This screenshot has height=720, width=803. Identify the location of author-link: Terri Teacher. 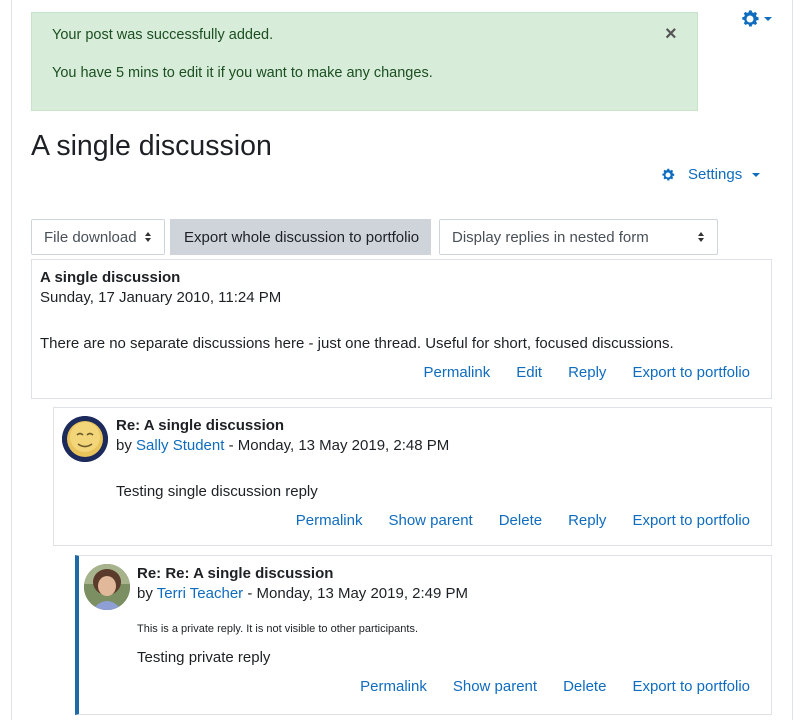
(200, 593).